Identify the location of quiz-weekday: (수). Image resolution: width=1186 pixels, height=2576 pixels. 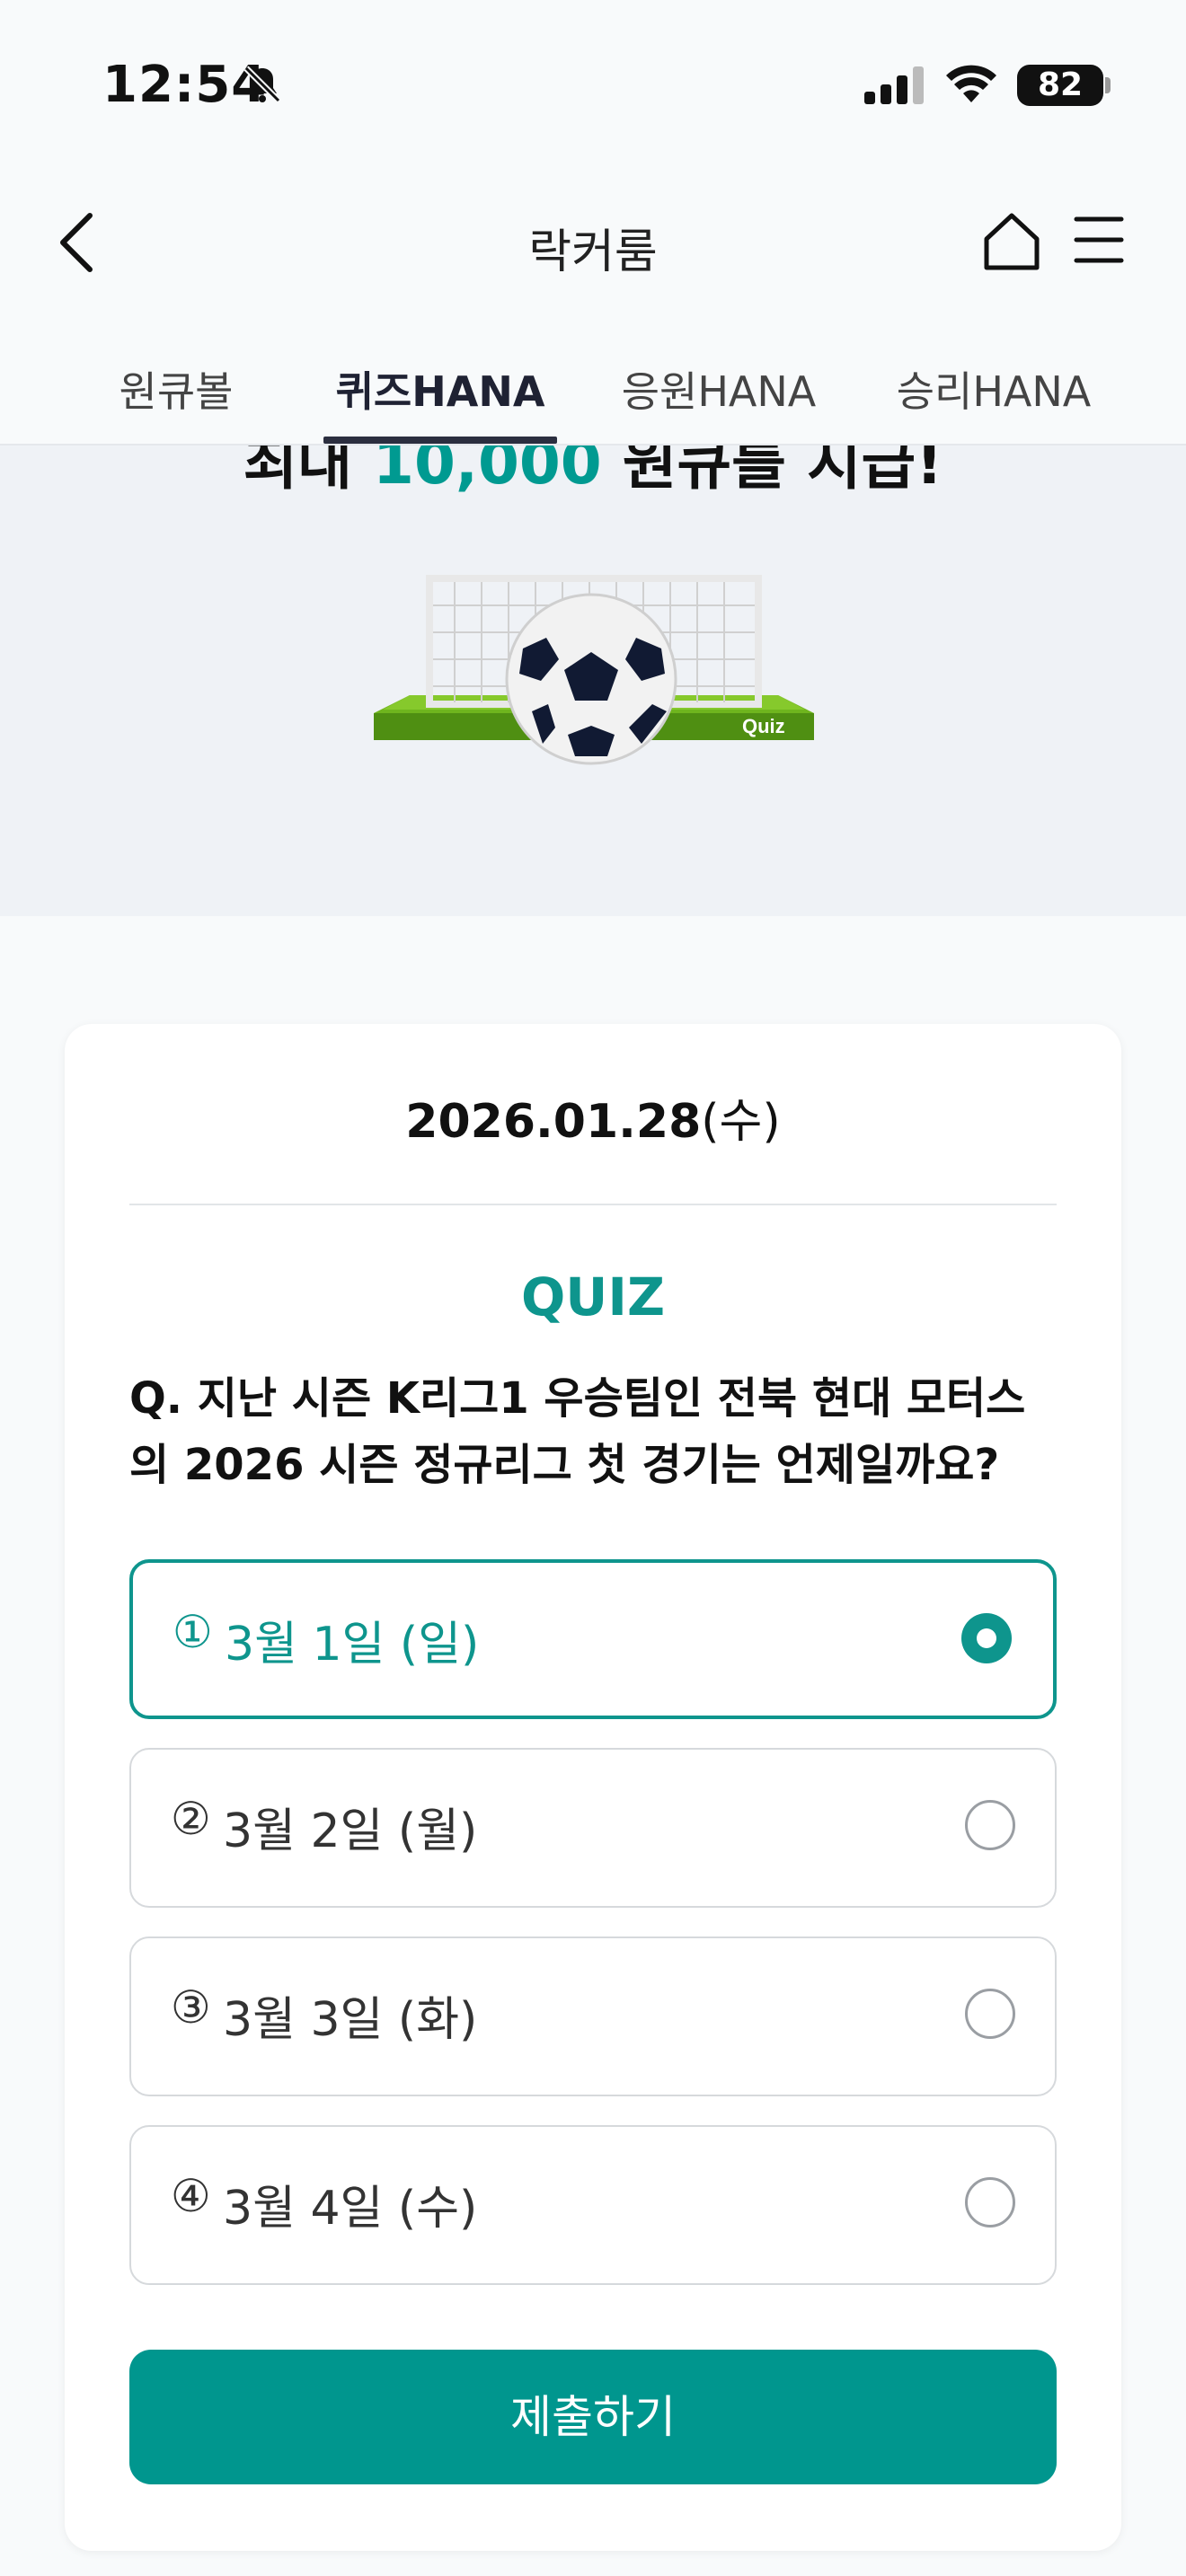
(741, 1122).